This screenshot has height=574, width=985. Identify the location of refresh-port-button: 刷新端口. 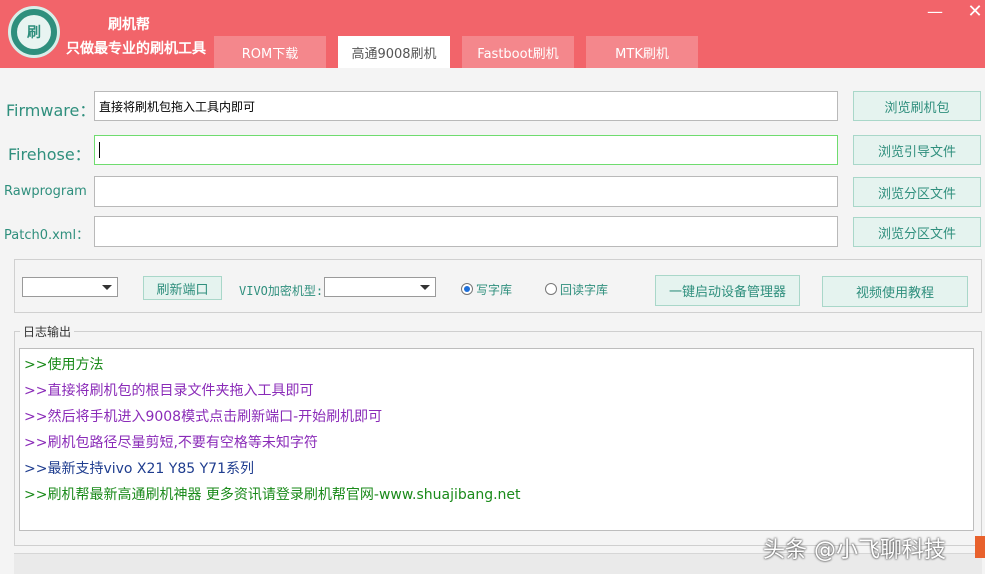
(182, 288).